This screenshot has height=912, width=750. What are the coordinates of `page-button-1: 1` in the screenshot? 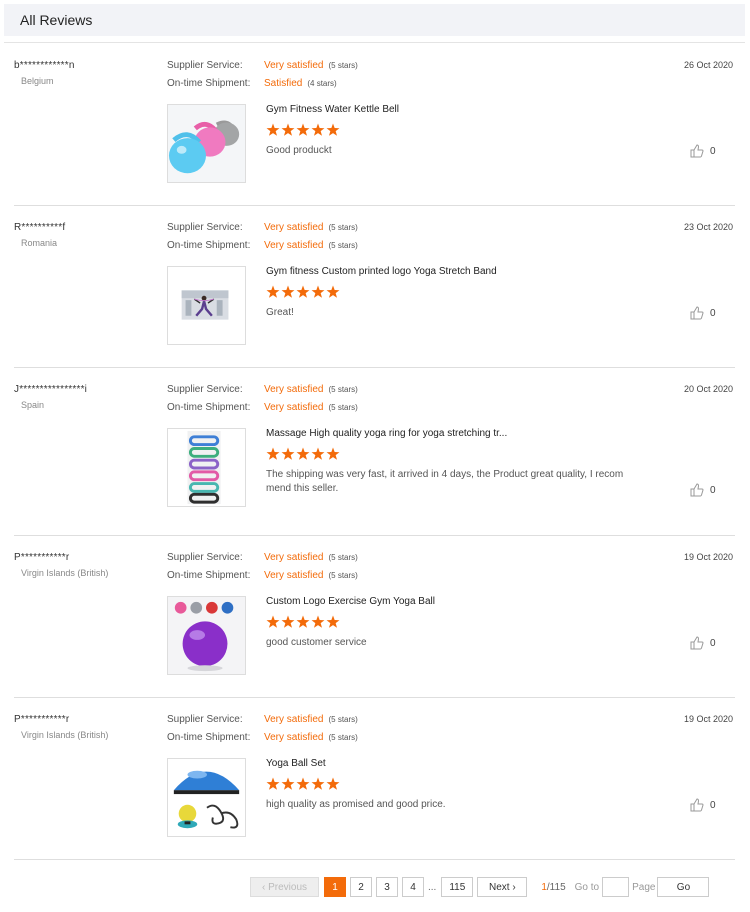 It's located at (335, 887).